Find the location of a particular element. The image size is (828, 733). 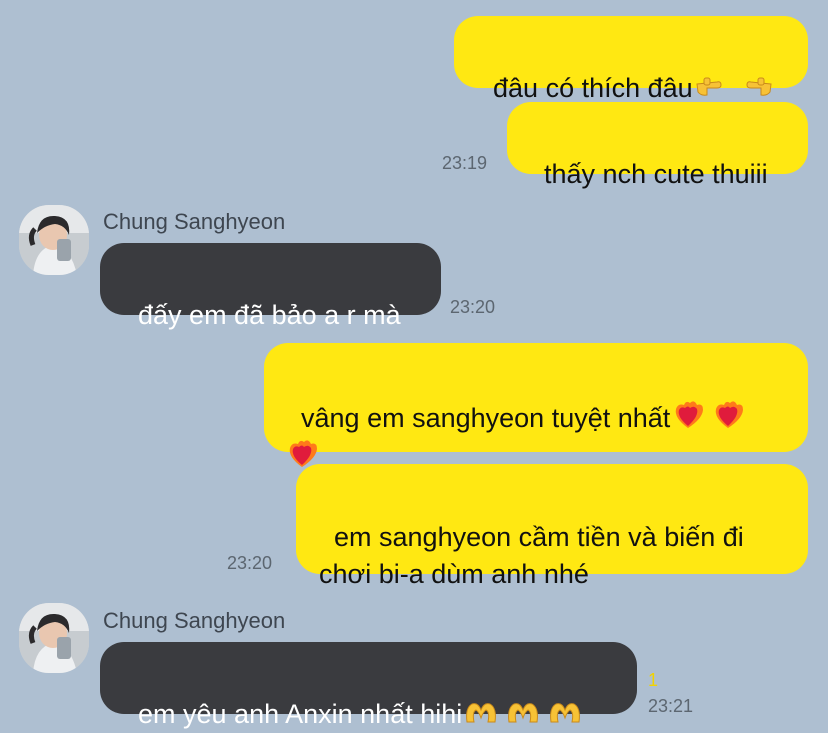

message-timestamp: 23:19 is located at coordinates (465, 163).